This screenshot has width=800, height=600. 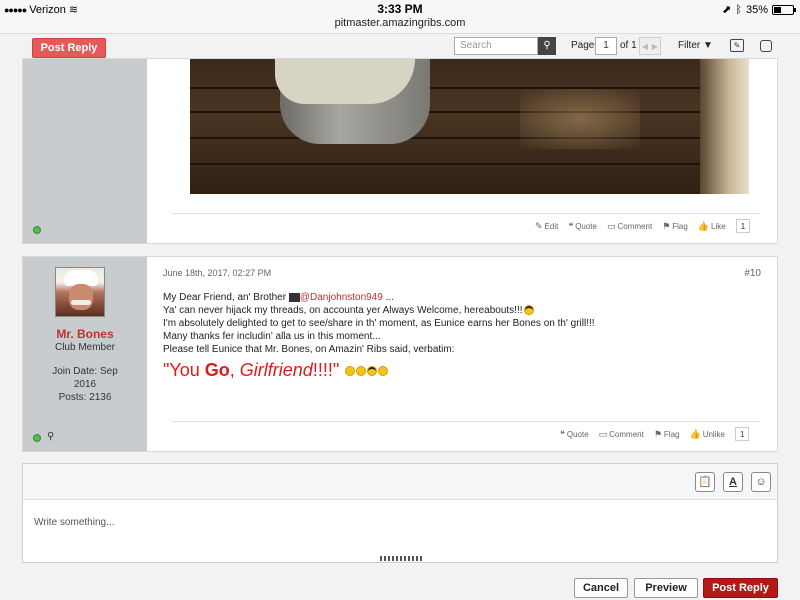 What do you see at coordinates (718, 226) in the screenshot?
I see `like-label: Like` at bounding box center [718, 226].